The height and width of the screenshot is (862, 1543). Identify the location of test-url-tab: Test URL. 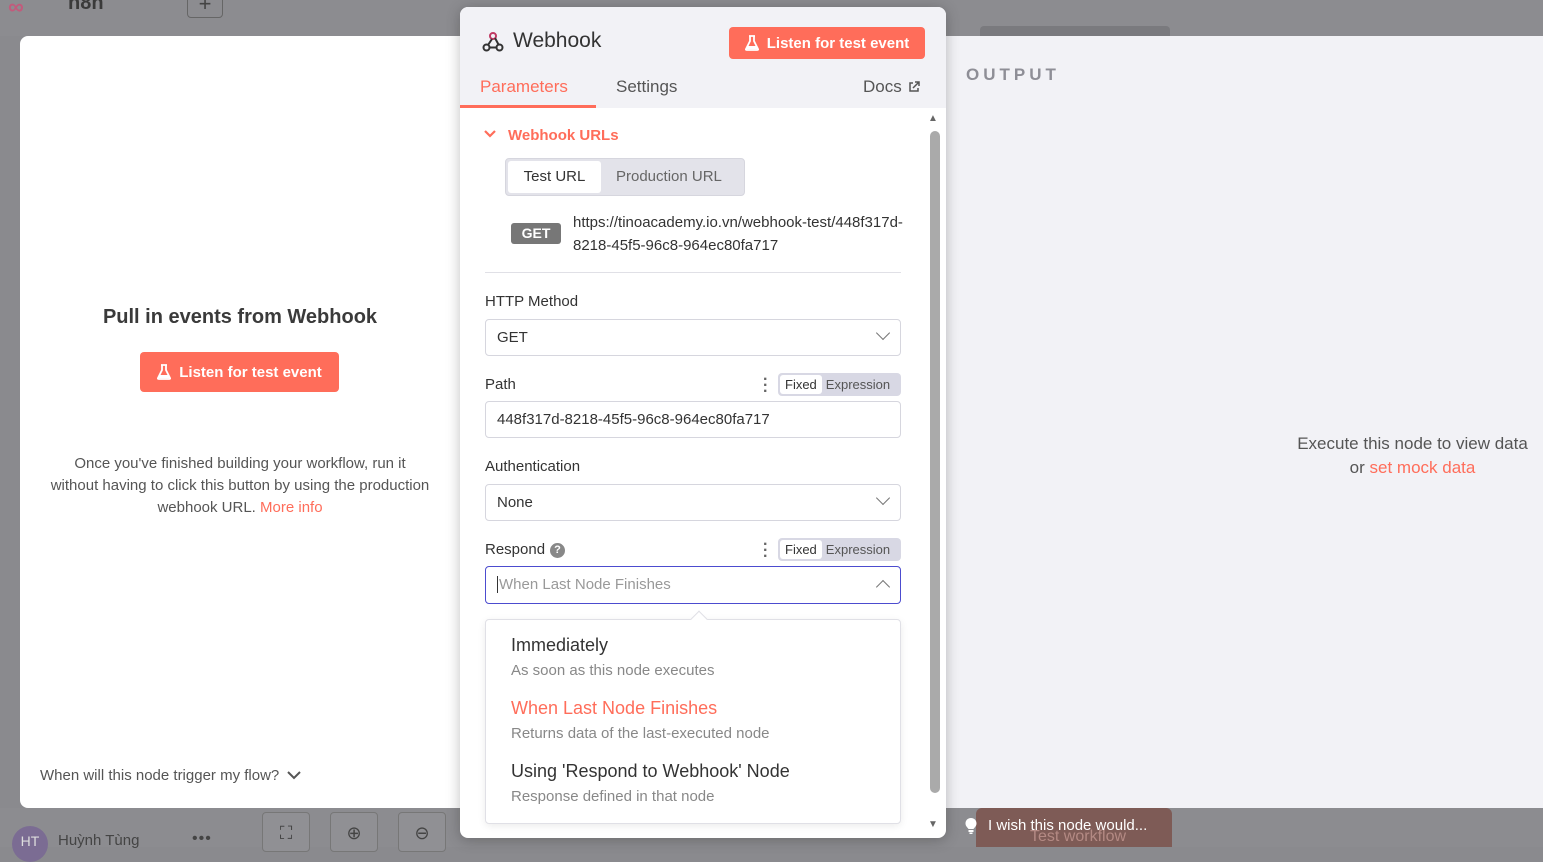
(554, 177).